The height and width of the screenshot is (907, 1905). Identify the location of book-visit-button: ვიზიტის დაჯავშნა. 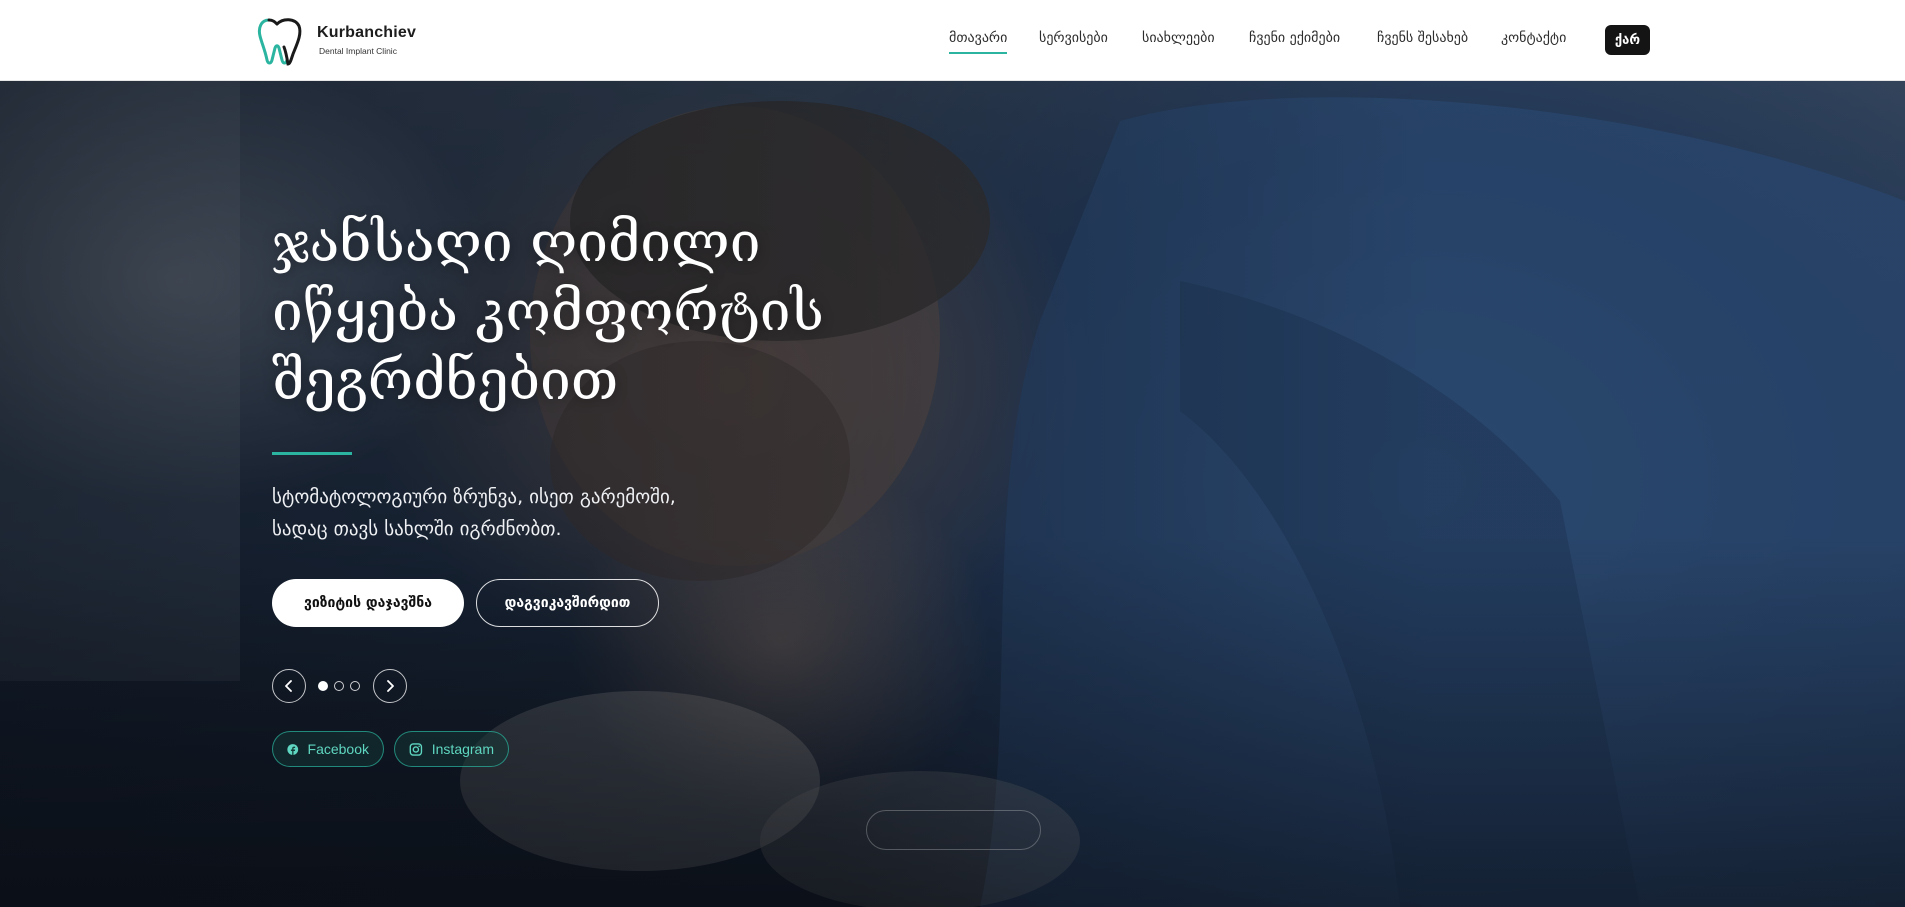
(368, 603).